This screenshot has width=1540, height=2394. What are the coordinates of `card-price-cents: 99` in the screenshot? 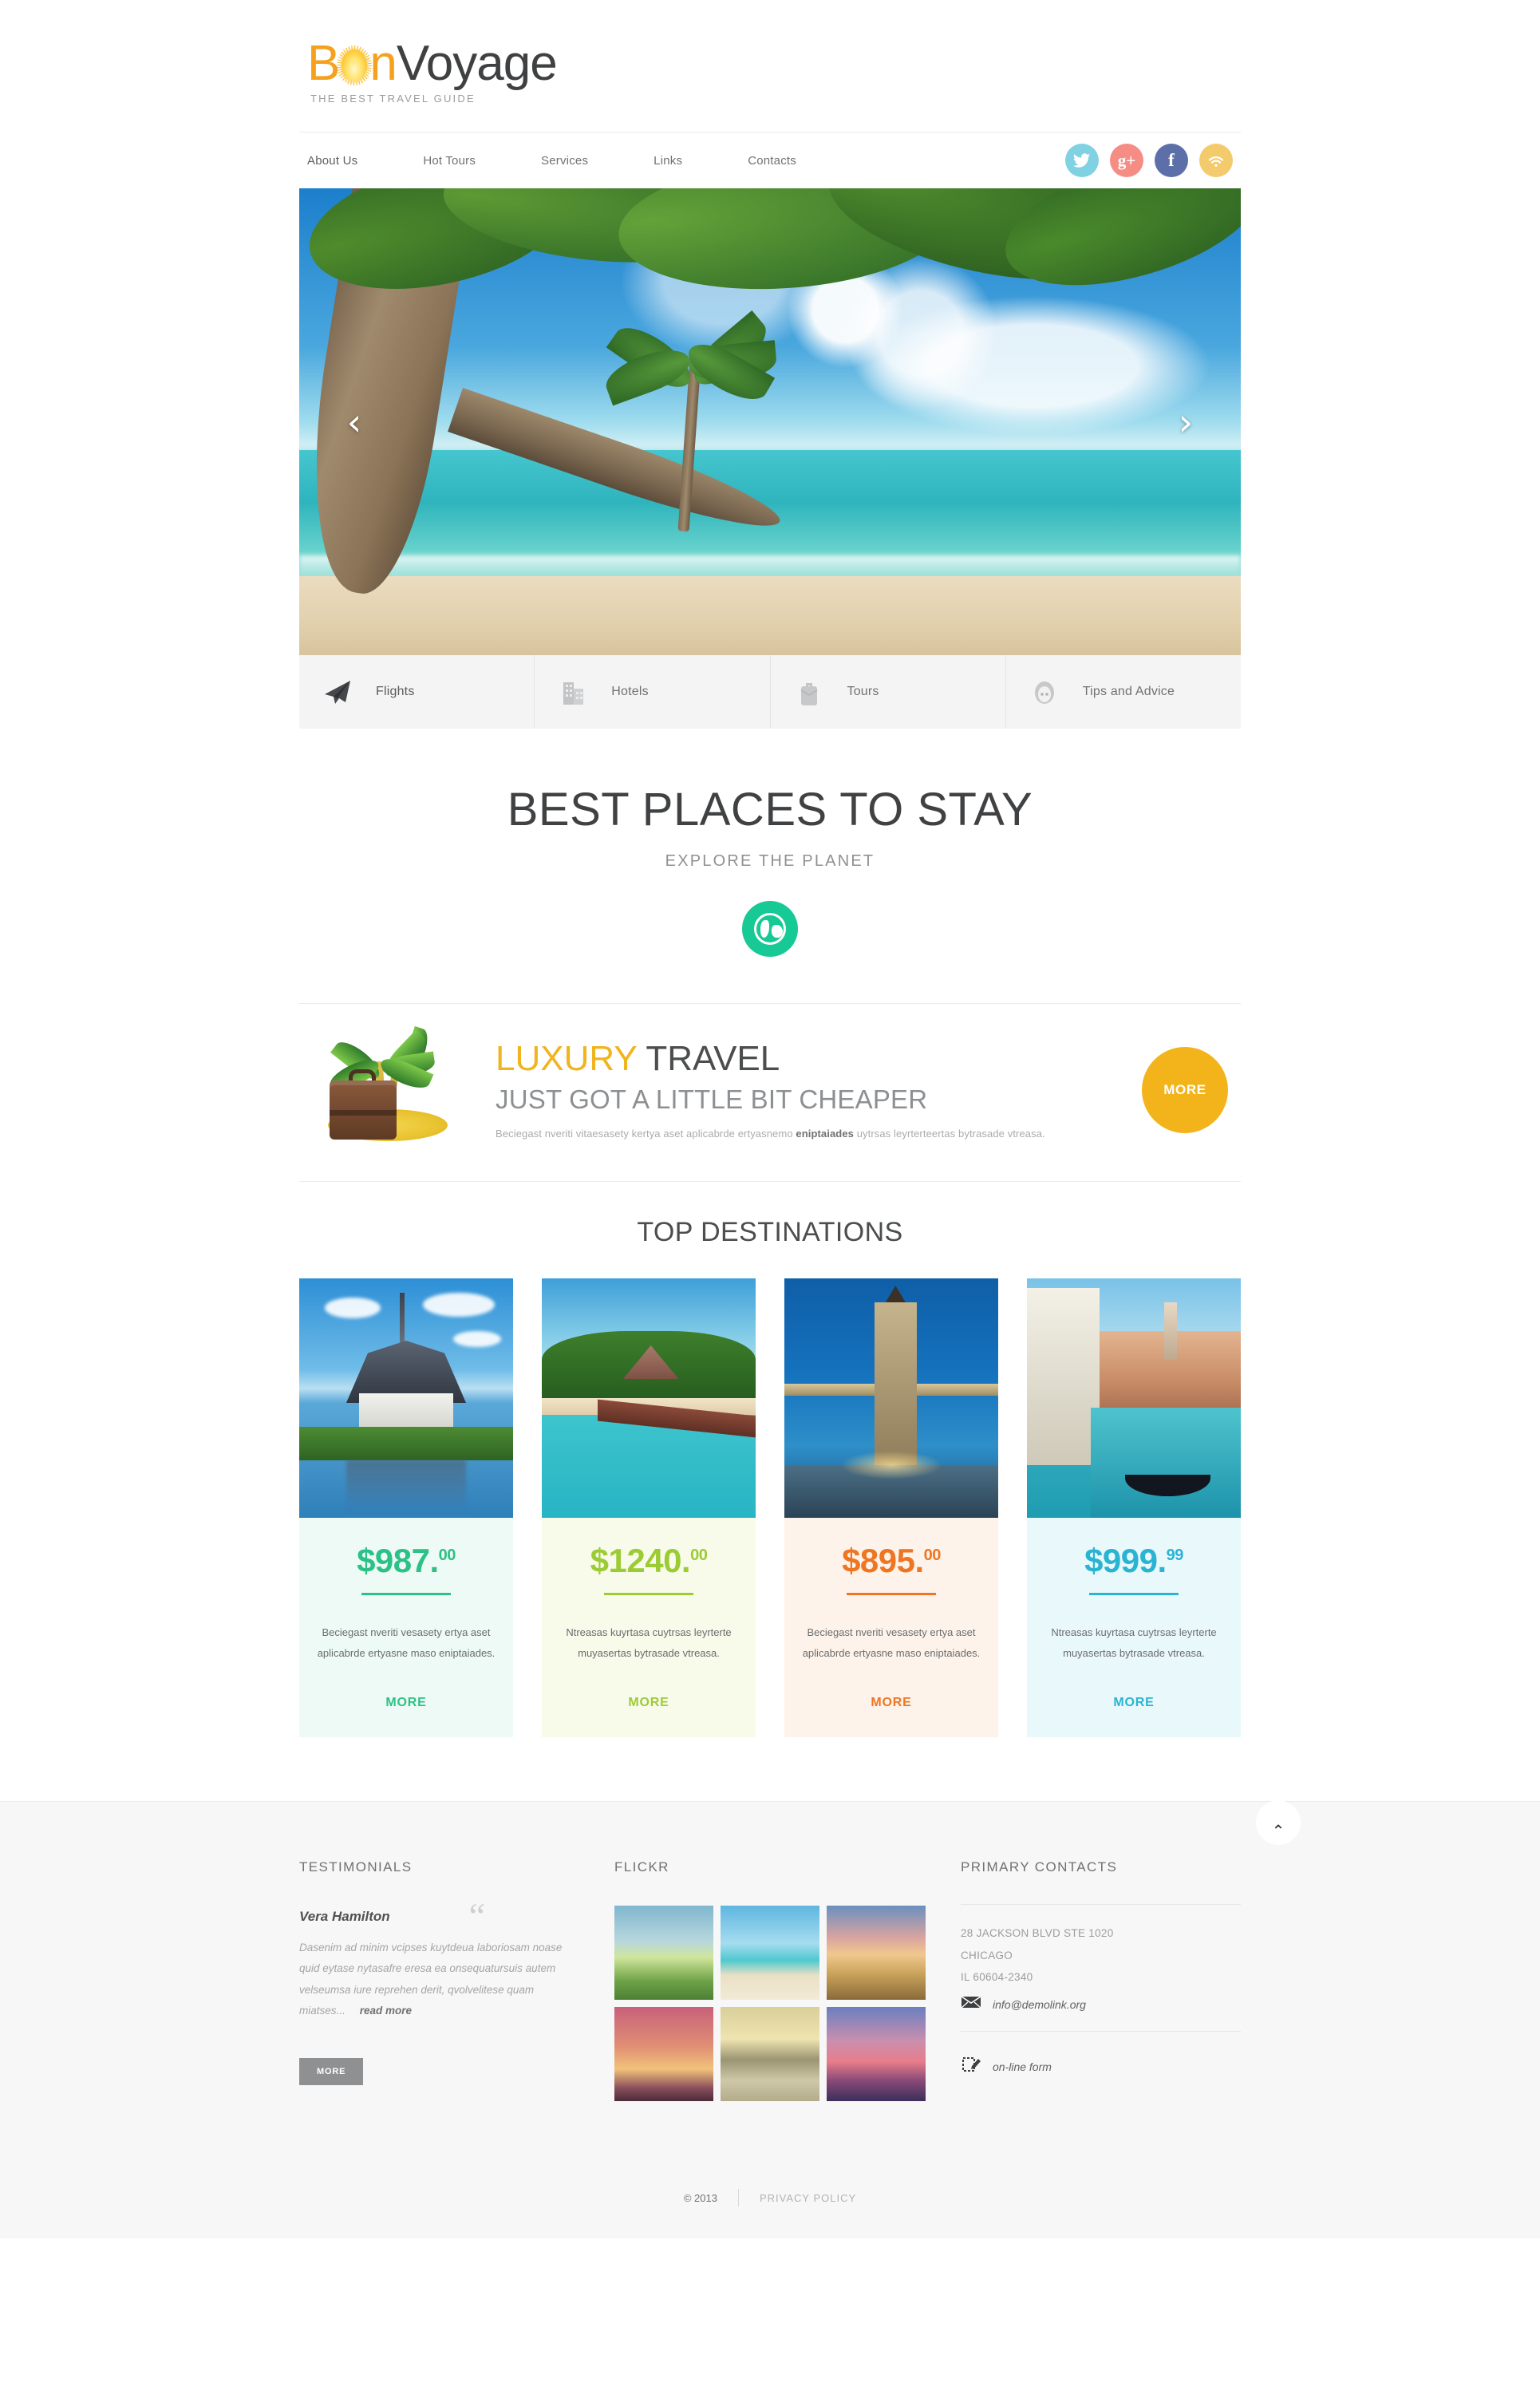 It's located at (1175, 1555).